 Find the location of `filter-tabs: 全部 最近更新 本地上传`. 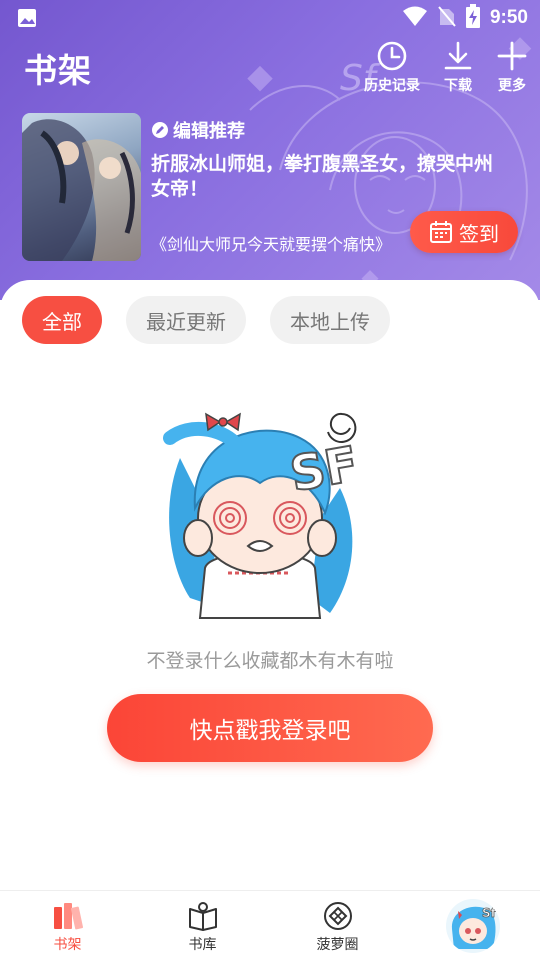

filter-tabs: 全部 最近更新 本地上传 is located at coordinates (206, 320).